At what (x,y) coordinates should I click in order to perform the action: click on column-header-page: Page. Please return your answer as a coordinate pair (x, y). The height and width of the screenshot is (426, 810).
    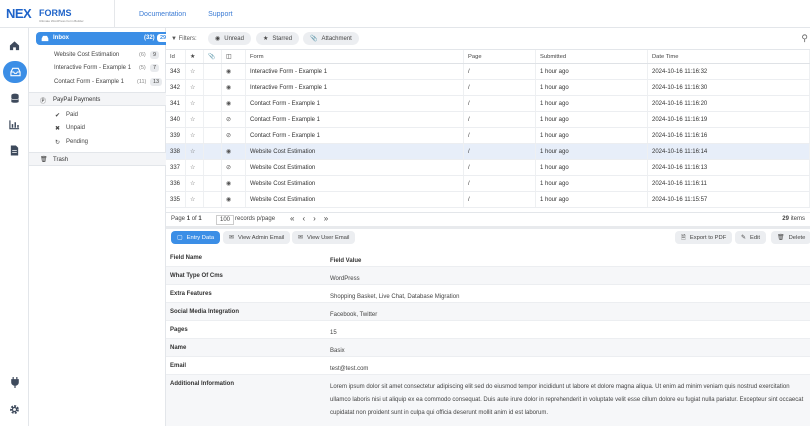
    Looking at the image, I should click on (500, 56).